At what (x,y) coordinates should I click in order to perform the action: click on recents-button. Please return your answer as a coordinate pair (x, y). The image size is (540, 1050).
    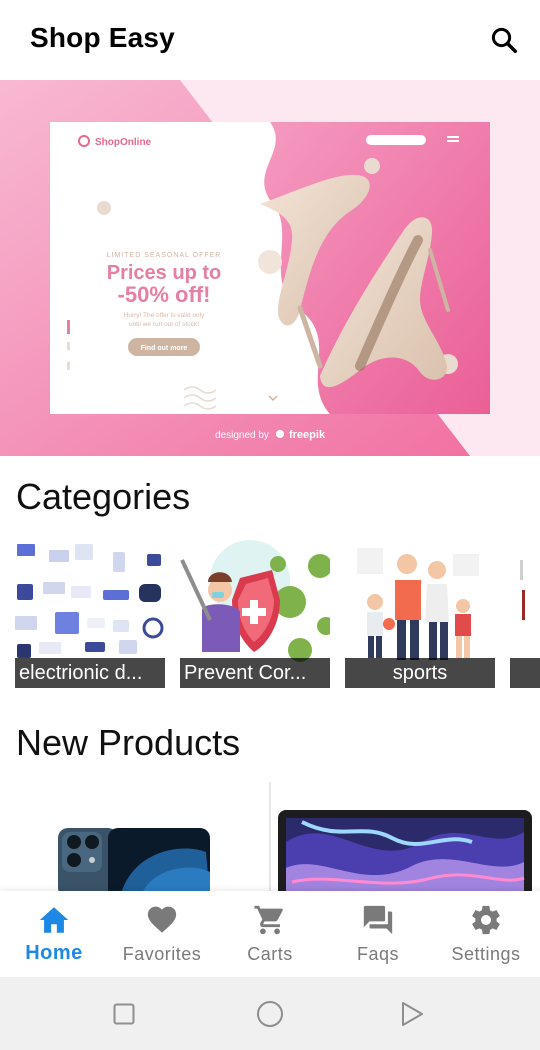
    Looking at the image, I should click on (124, 1014).